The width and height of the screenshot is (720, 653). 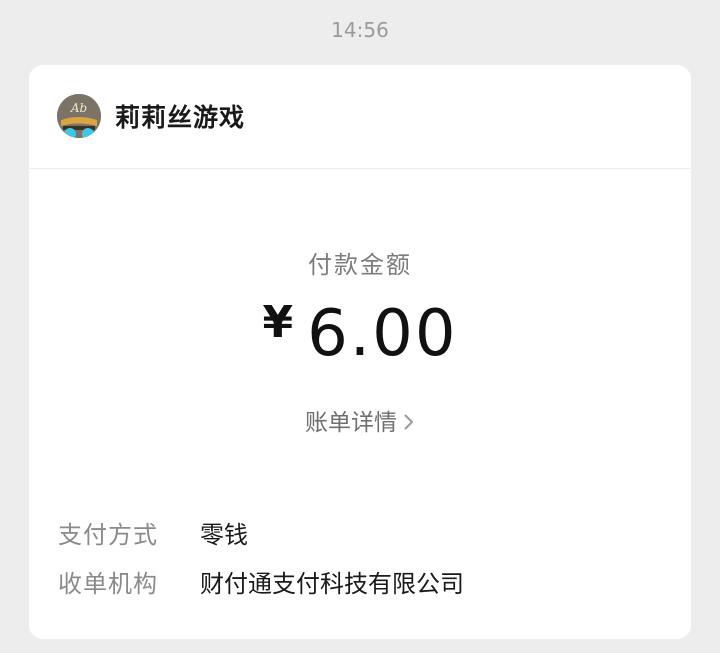 What do you see at coordinates (382, 334) in the screenshot?
I see `amount-value: 6.00` at bounding box center [382, 334].